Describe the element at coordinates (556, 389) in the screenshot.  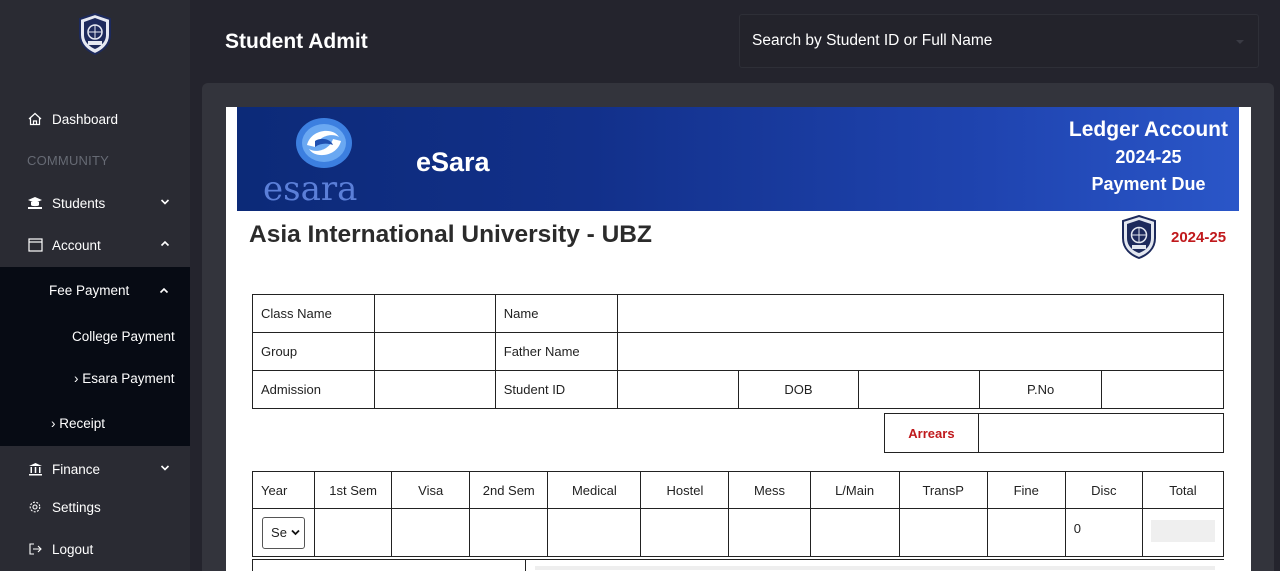
I see `label-student-id: Student ID` at that location.